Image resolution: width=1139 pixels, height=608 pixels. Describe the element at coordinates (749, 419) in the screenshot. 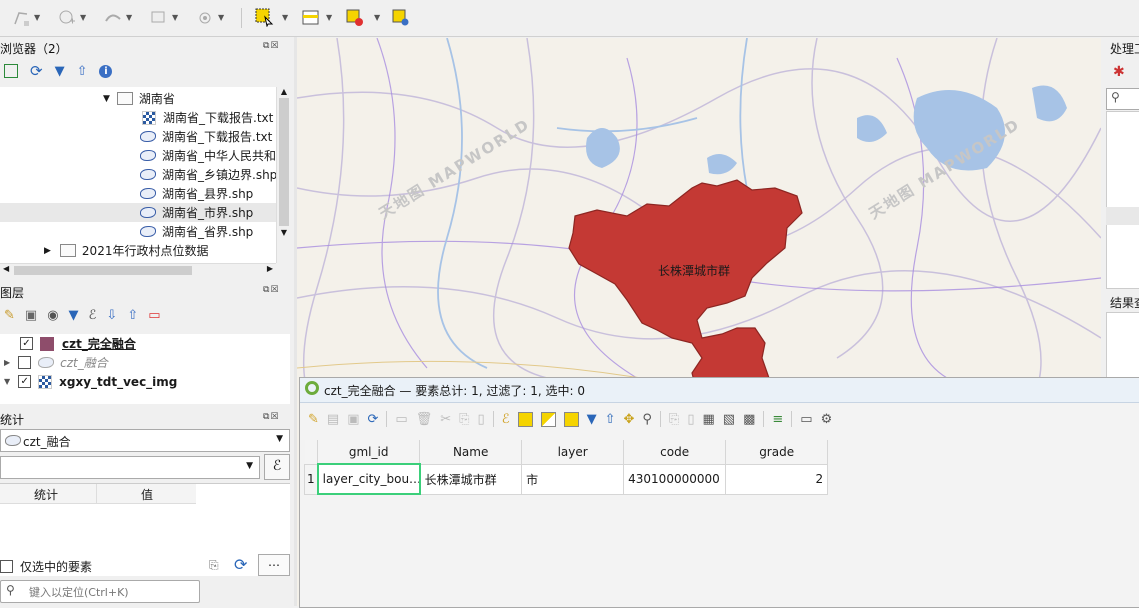

I see `field-calculator-icon: ▩` at that location.